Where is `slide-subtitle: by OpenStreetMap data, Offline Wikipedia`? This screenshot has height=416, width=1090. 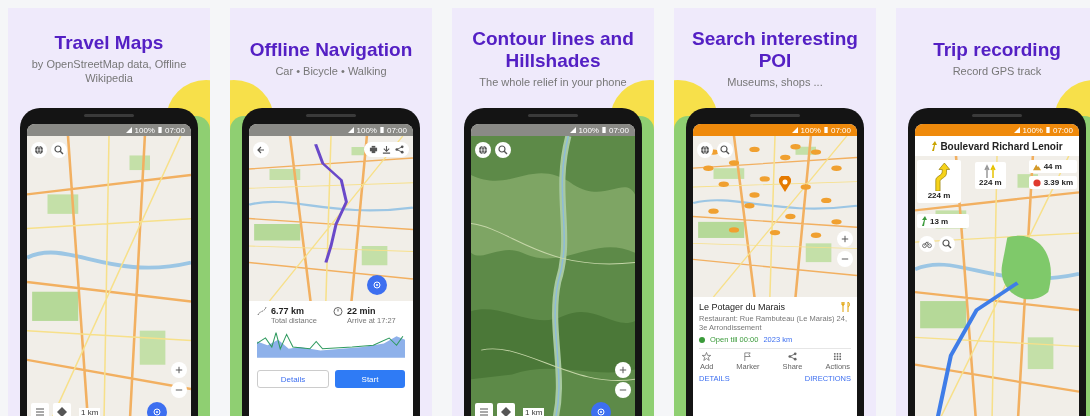
slide-subtitle: by OpenStreetMap data, Offline Wikipedia is located at coordinates (109, 70).